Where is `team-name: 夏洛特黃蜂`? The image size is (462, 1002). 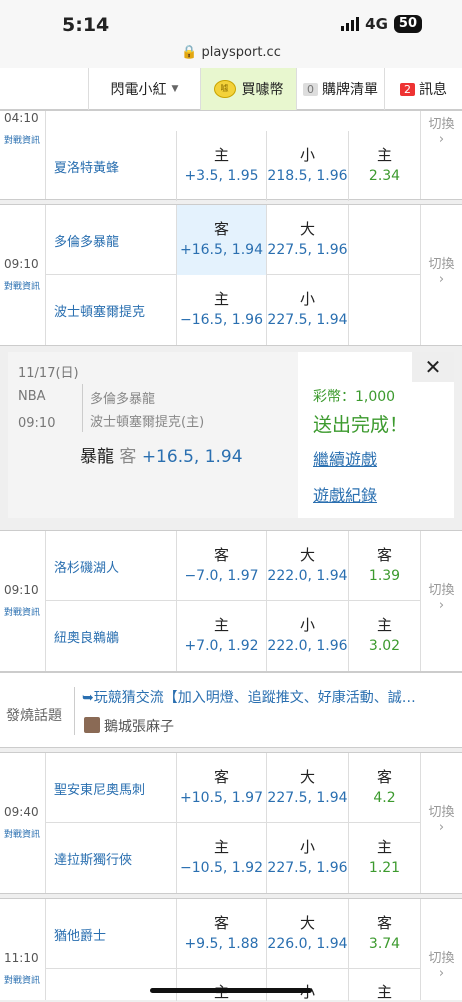 team-name: 夏洛特黃蜂 is located at coordinates (86, 166).